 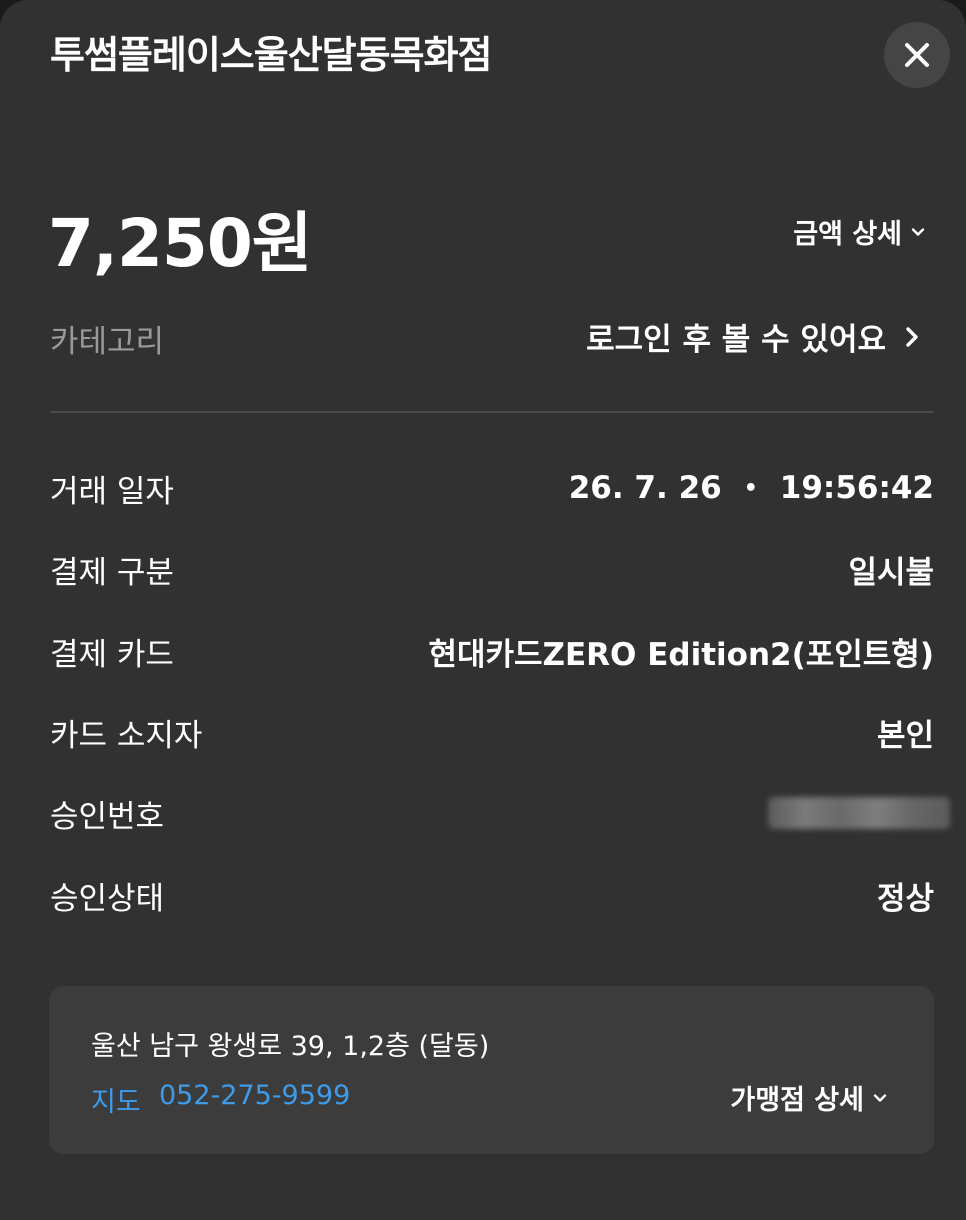 I want to click on merchant-detail-toggle: 가맹점 상세, so click(x=809, y=1097).